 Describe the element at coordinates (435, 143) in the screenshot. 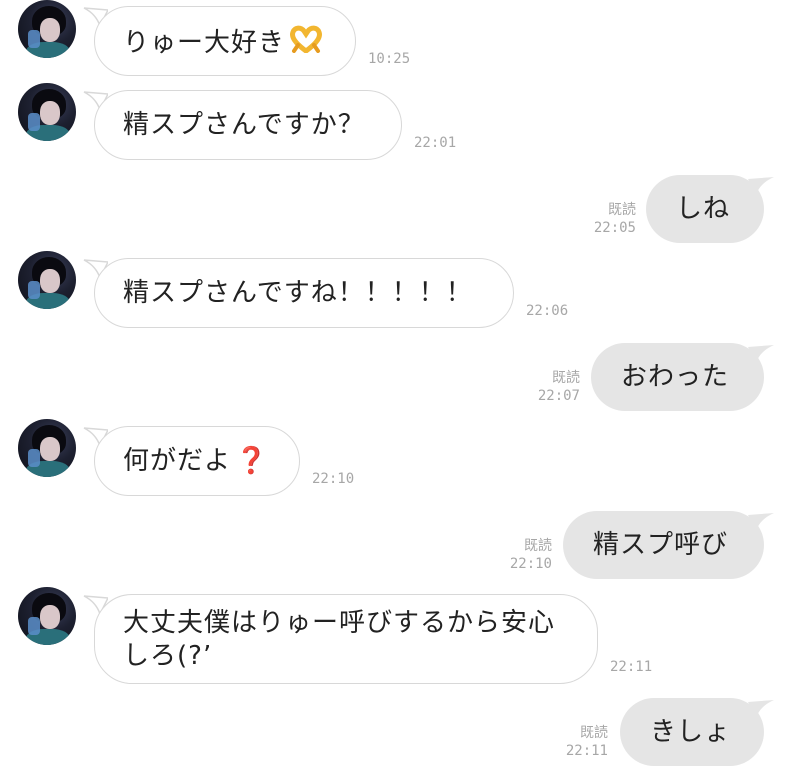

I see `timestamp: 22:01` at that location.